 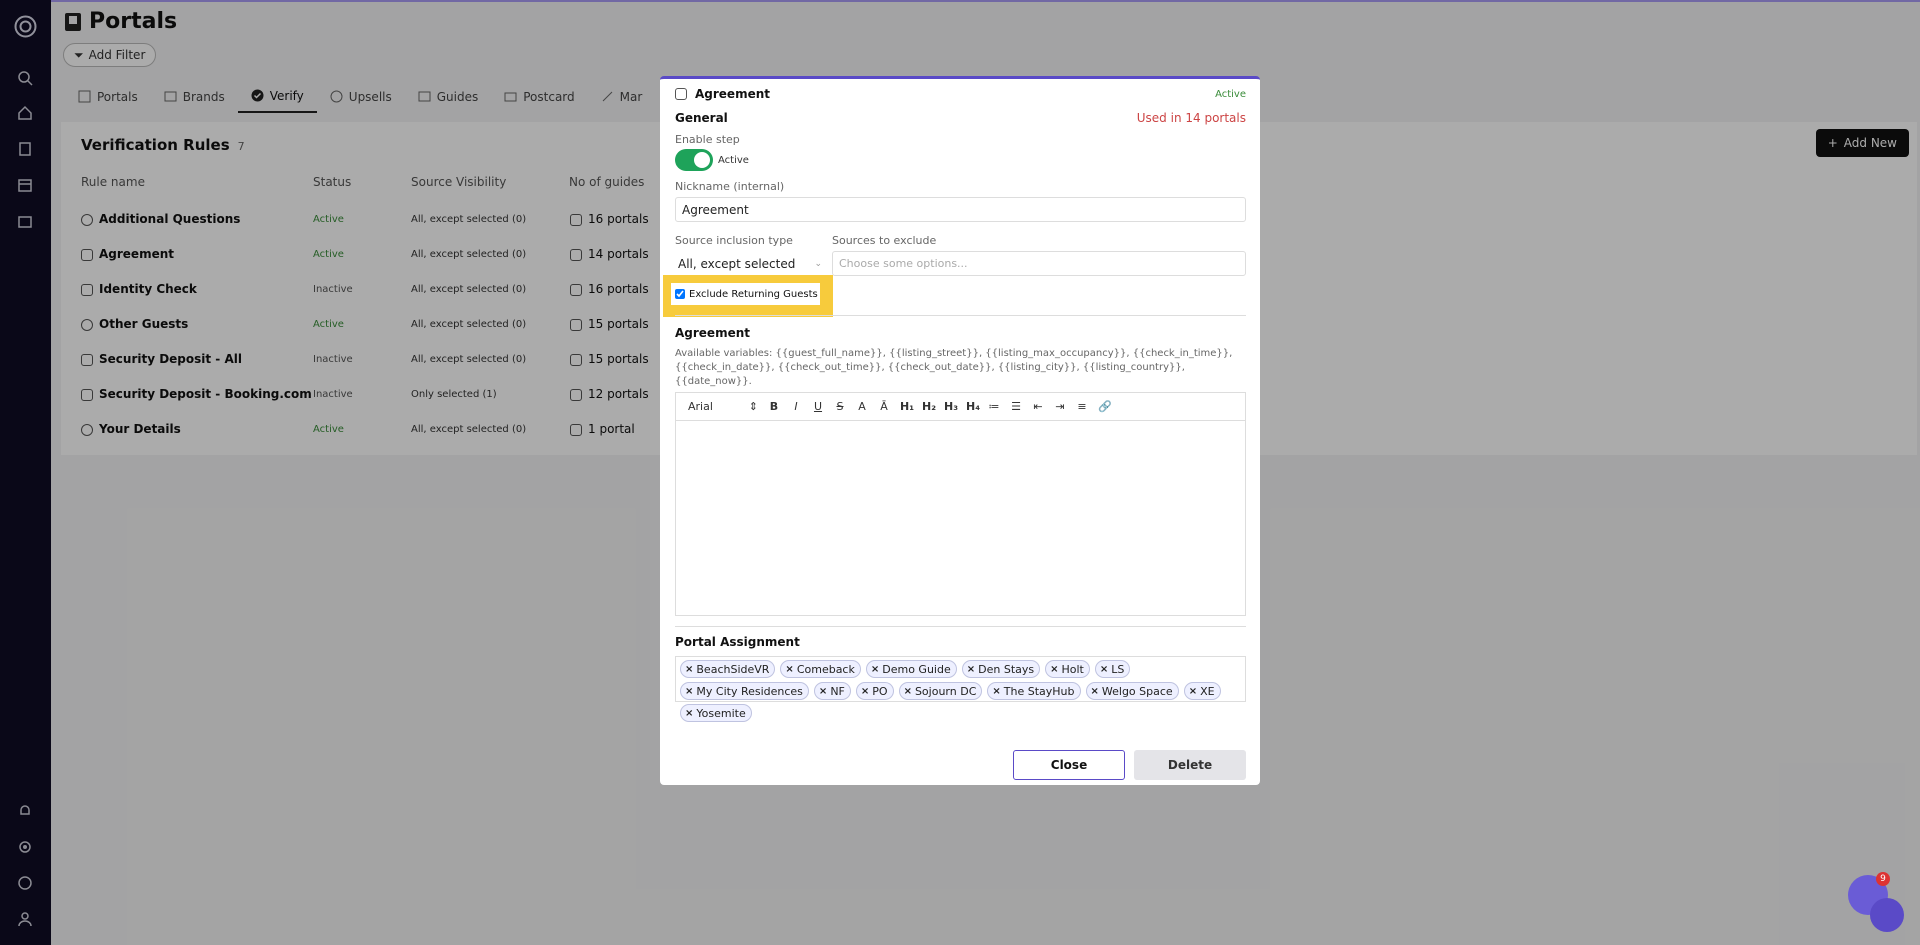 I want to click on portal-chip: × Sojourn DC, so click(x=940, y=691).